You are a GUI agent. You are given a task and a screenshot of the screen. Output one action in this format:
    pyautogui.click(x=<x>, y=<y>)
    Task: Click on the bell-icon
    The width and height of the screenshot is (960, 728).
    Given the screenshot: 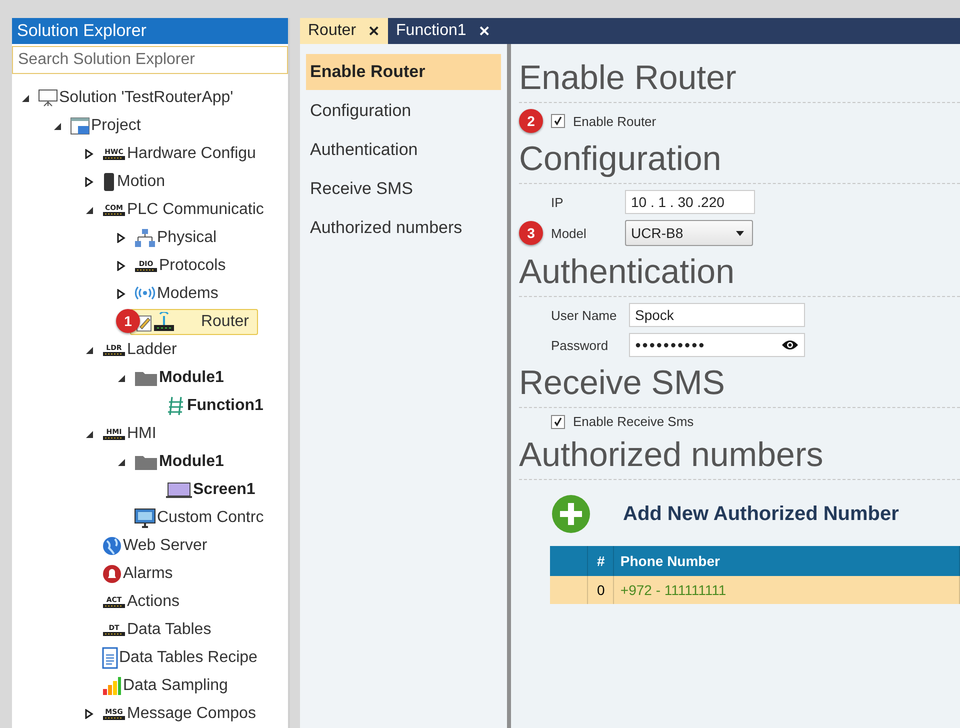 What is the action you would take?
    pyautogui.click(x=112, y=574)
    